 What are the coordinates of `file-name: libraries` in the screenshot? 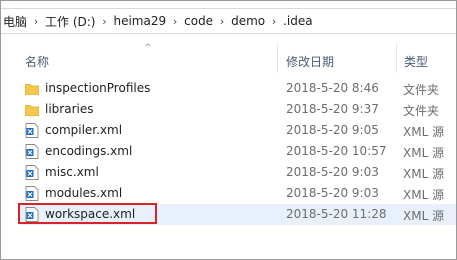 It's located at (69, 109).